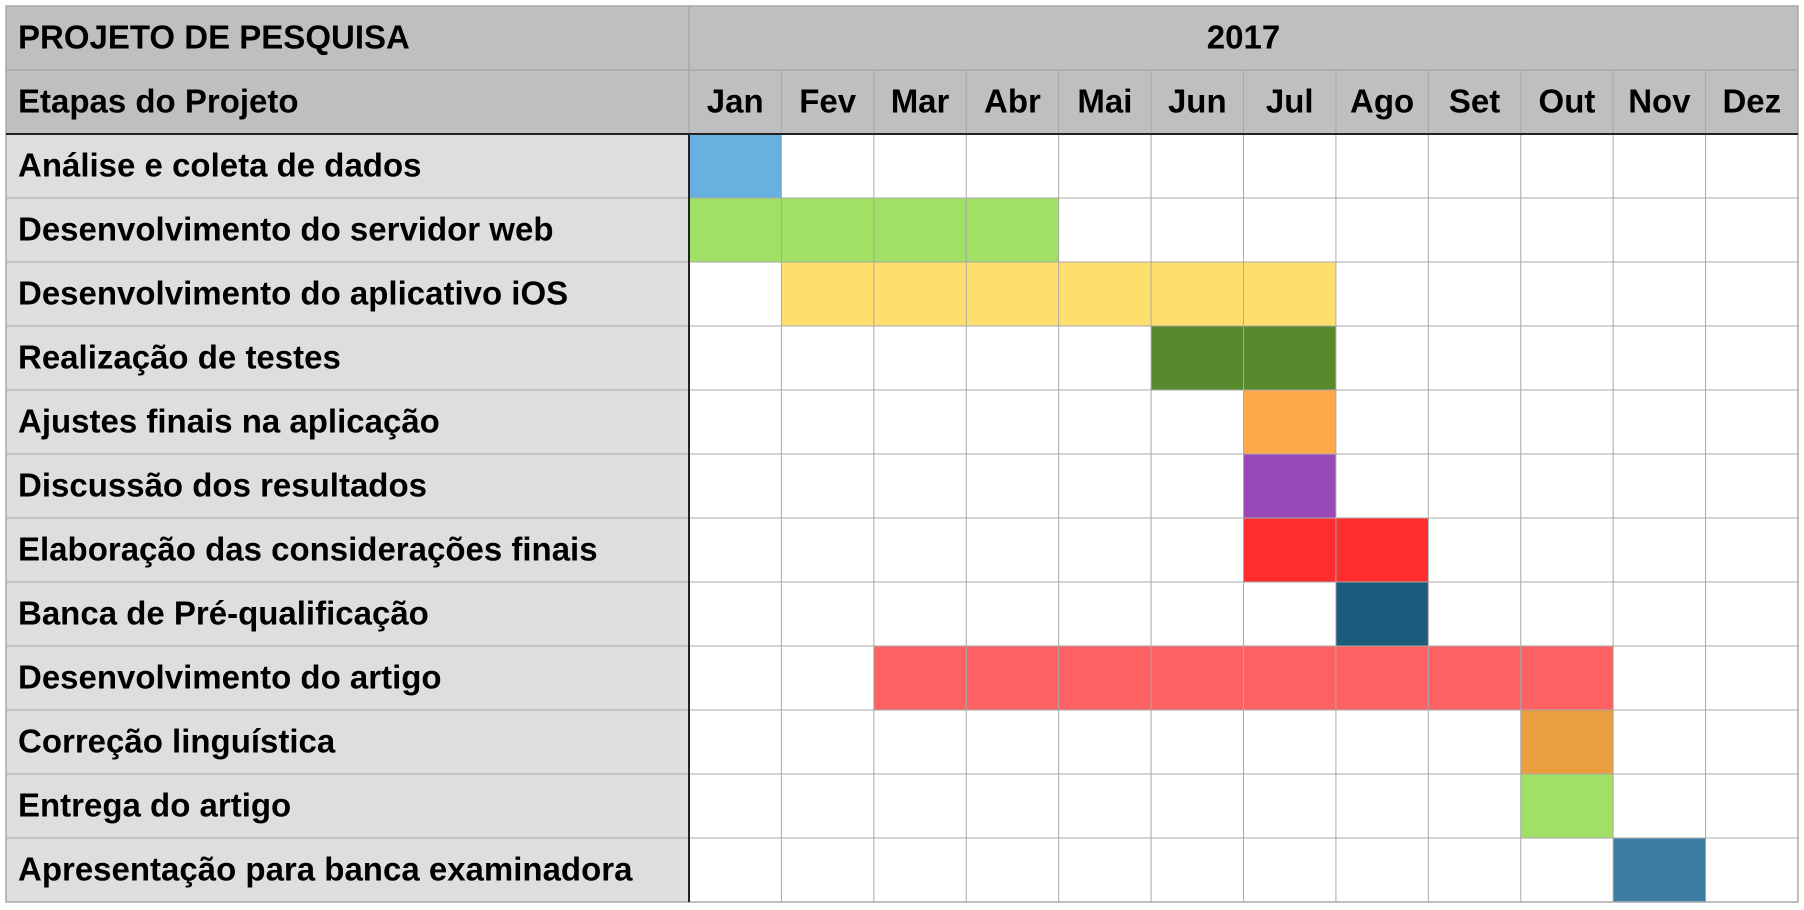 Image resolution: width=1804 pixels, height=910 pixels. I want to click on task-label: Realização de testes, so click(179, 357).